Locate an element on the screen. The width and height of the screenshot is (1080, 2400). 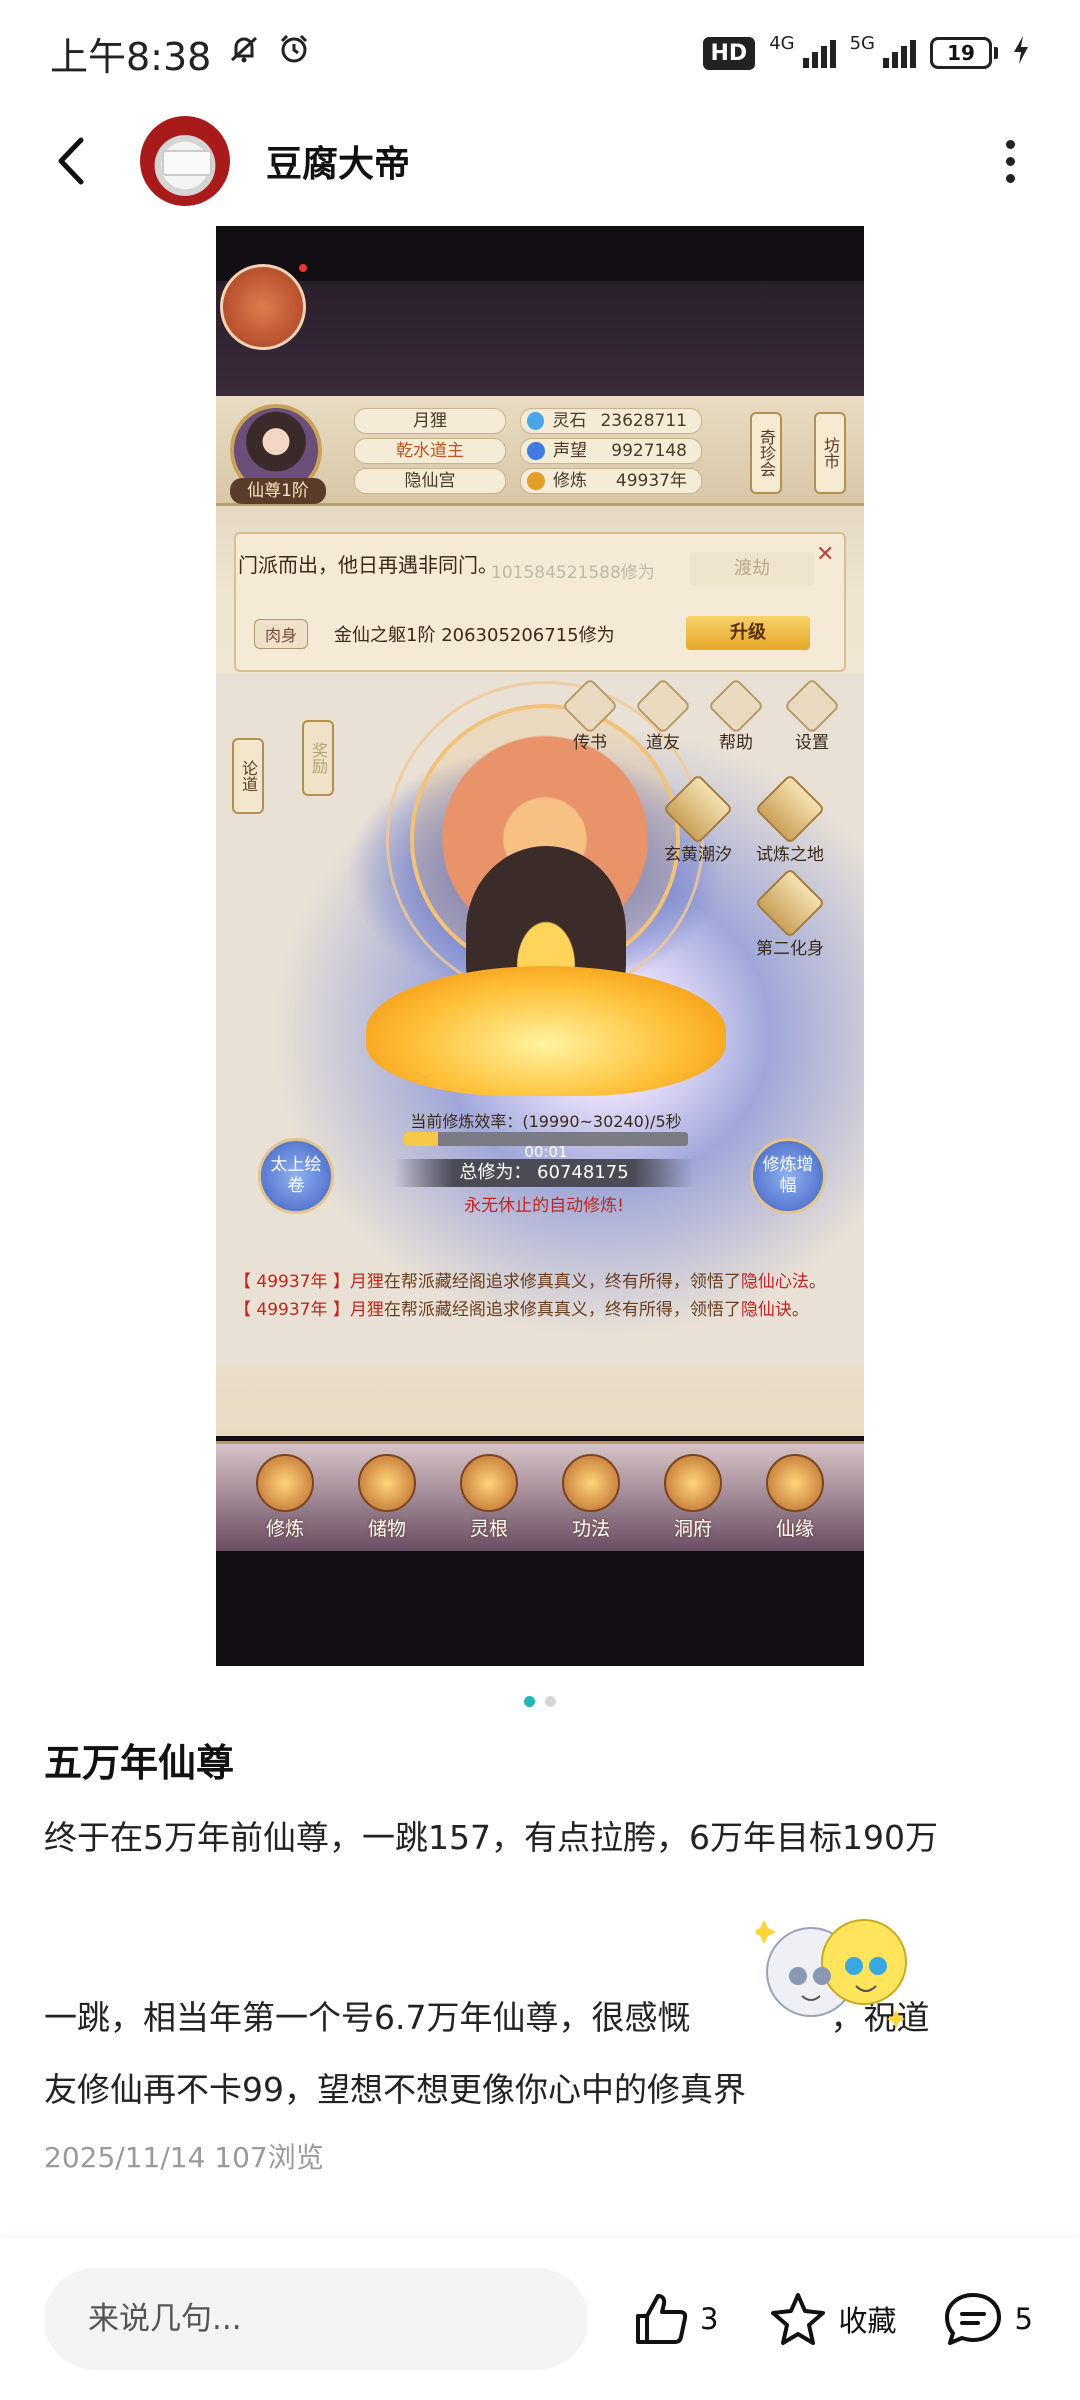
back-arrow-icon is located at coordinates (71, 161).